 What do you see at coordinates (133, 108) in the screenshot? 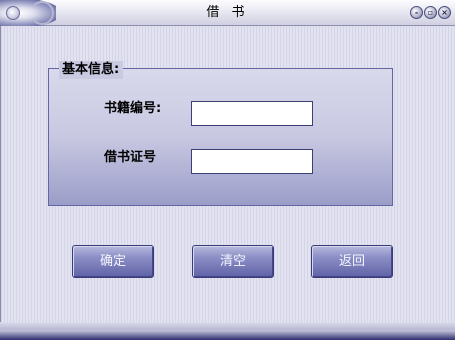
I see `book-id-label: 书籍编号:` at bounding box center [133, 108].